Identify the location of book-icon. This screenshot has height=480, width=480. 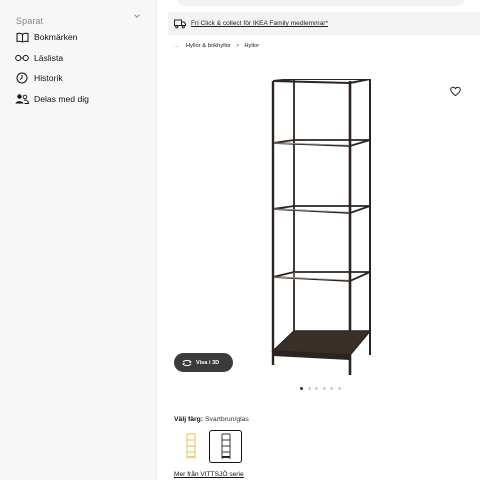
(22, 37).